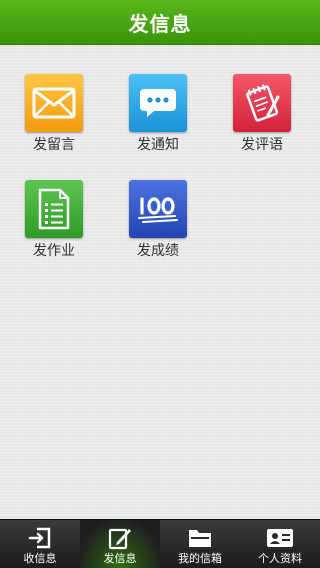 The height and width of the screenshot is (568, 320). Describe the element at coordinates (40, 558) in the screenshot. I see `tab-label: 收信息` at that location.